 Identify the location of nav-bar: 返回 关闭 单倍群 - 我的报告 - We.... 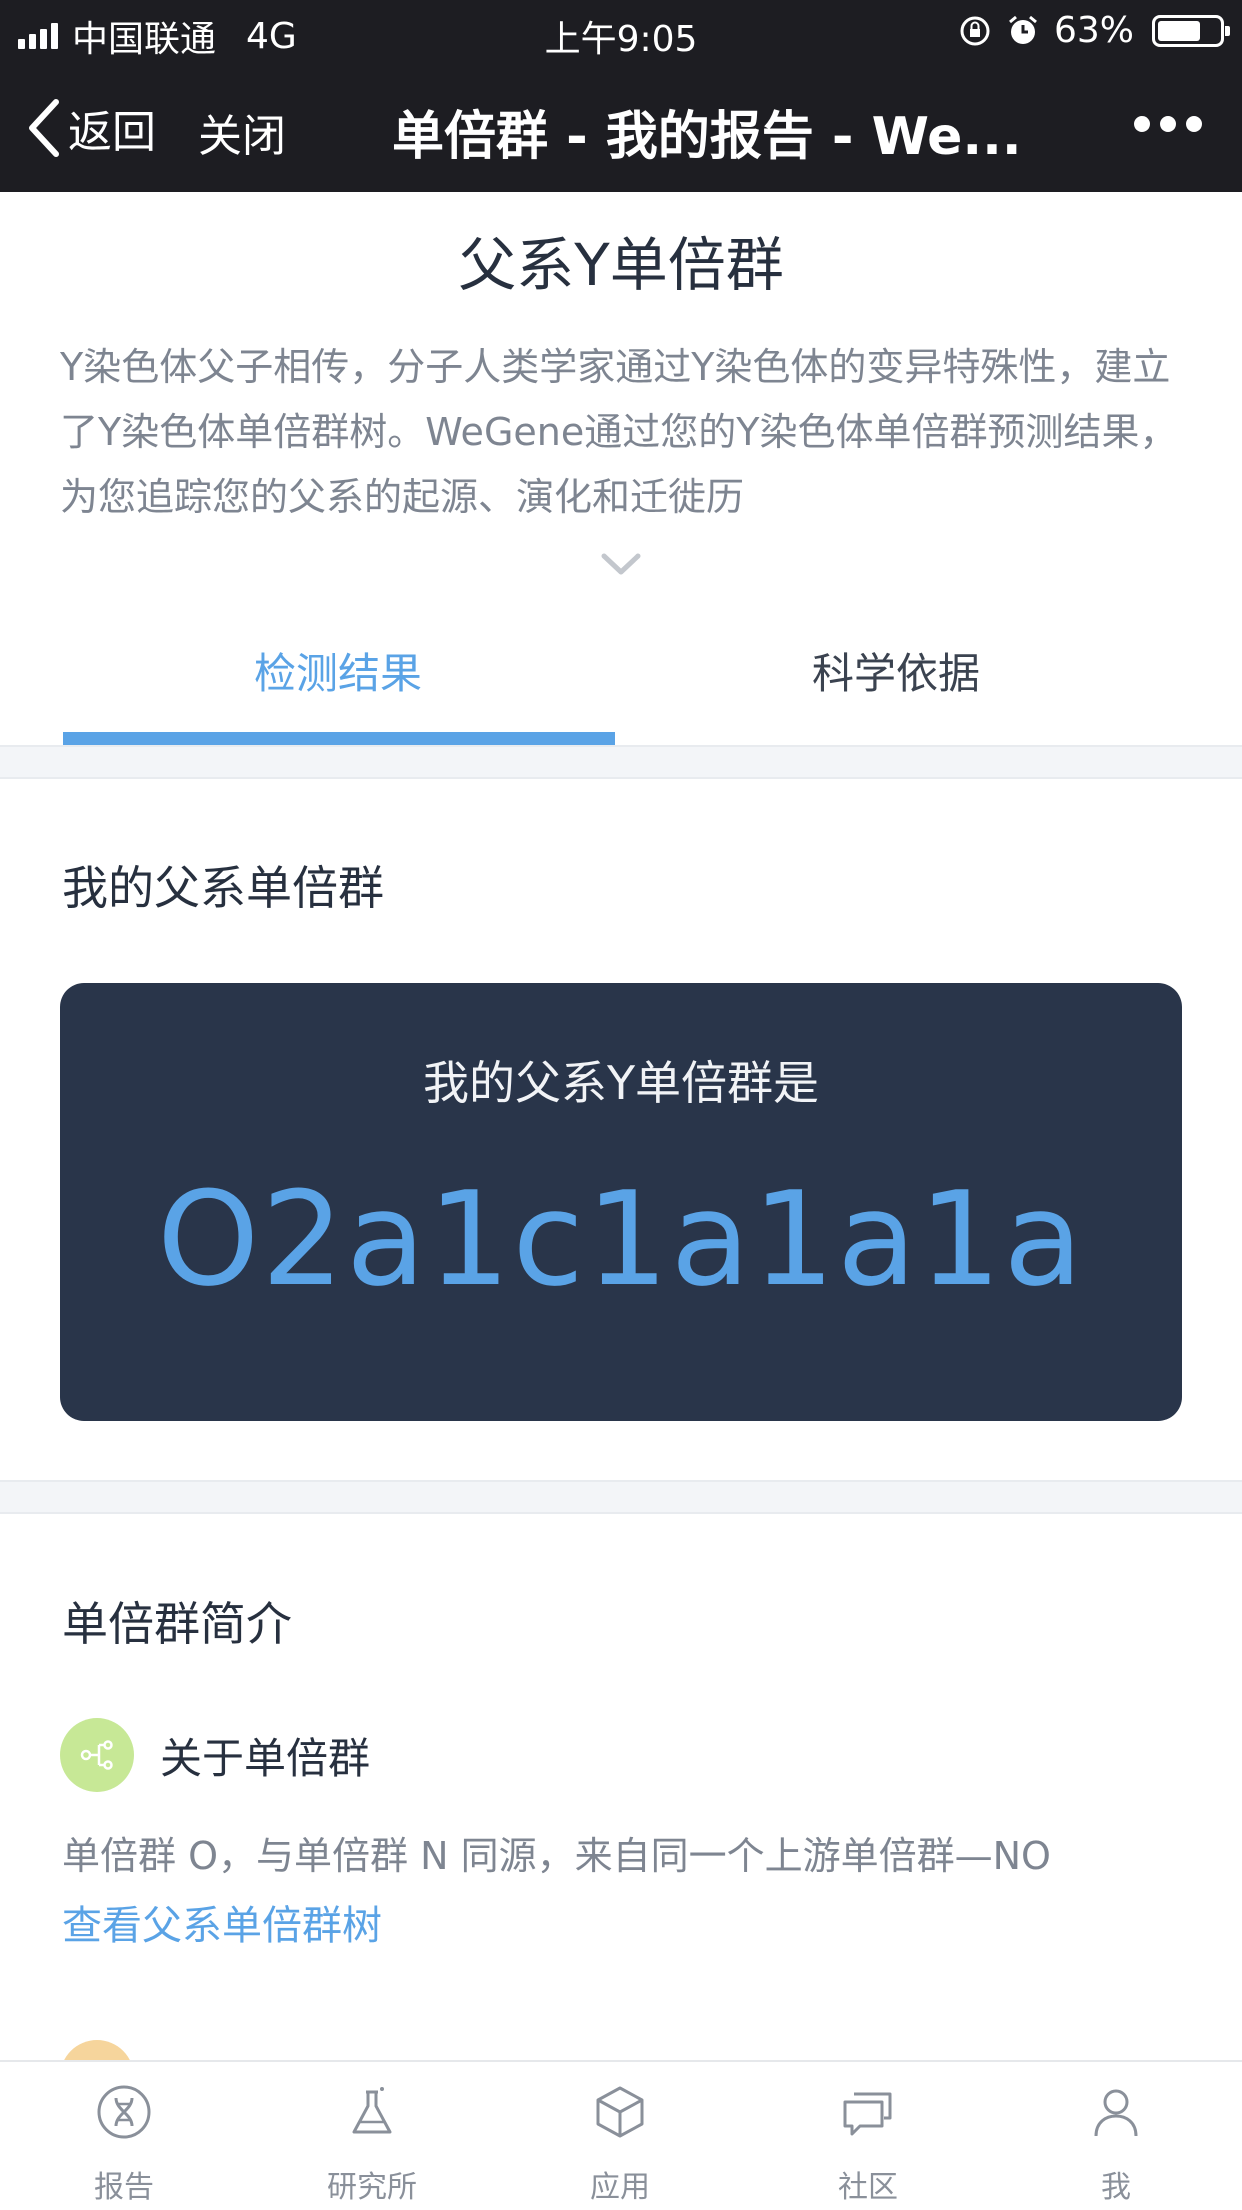
(621, 127).